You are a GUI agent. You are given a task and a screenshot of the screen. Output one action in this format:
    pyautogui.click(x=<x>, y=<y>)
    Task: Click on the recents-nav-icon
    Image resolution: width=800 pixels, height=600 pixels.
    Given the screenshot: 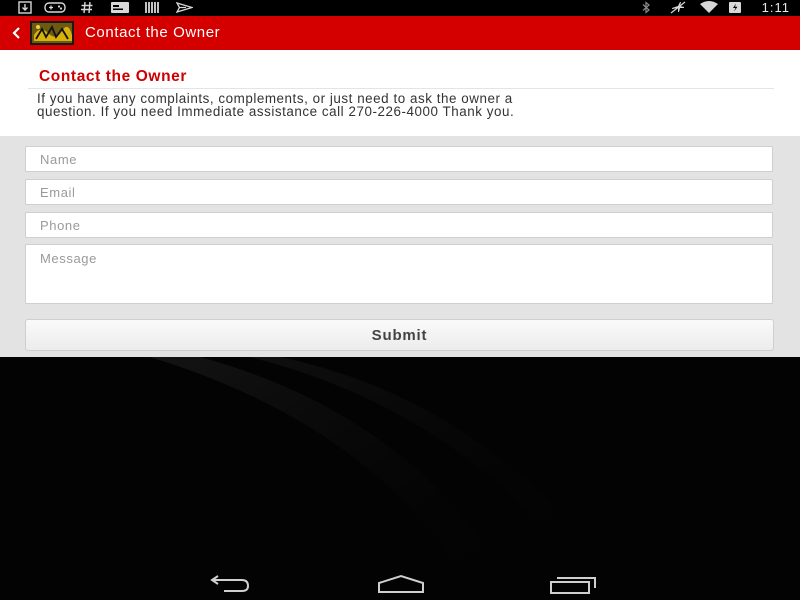 What is the action you would take?
    pyautogui.click(x=573, y=584)
    